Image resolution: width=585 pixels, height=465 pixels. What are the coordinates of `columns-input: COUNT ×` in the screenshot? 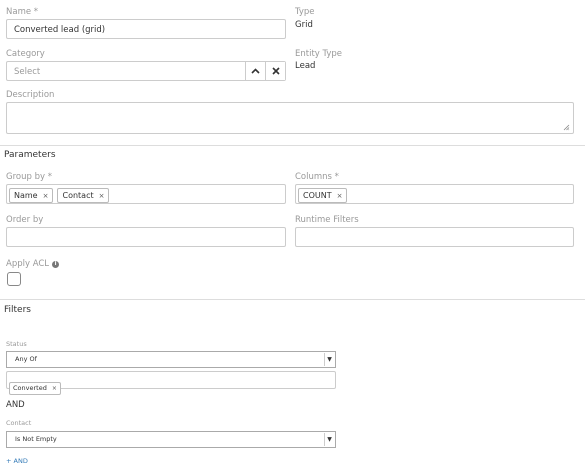 It's located at (434, 194).